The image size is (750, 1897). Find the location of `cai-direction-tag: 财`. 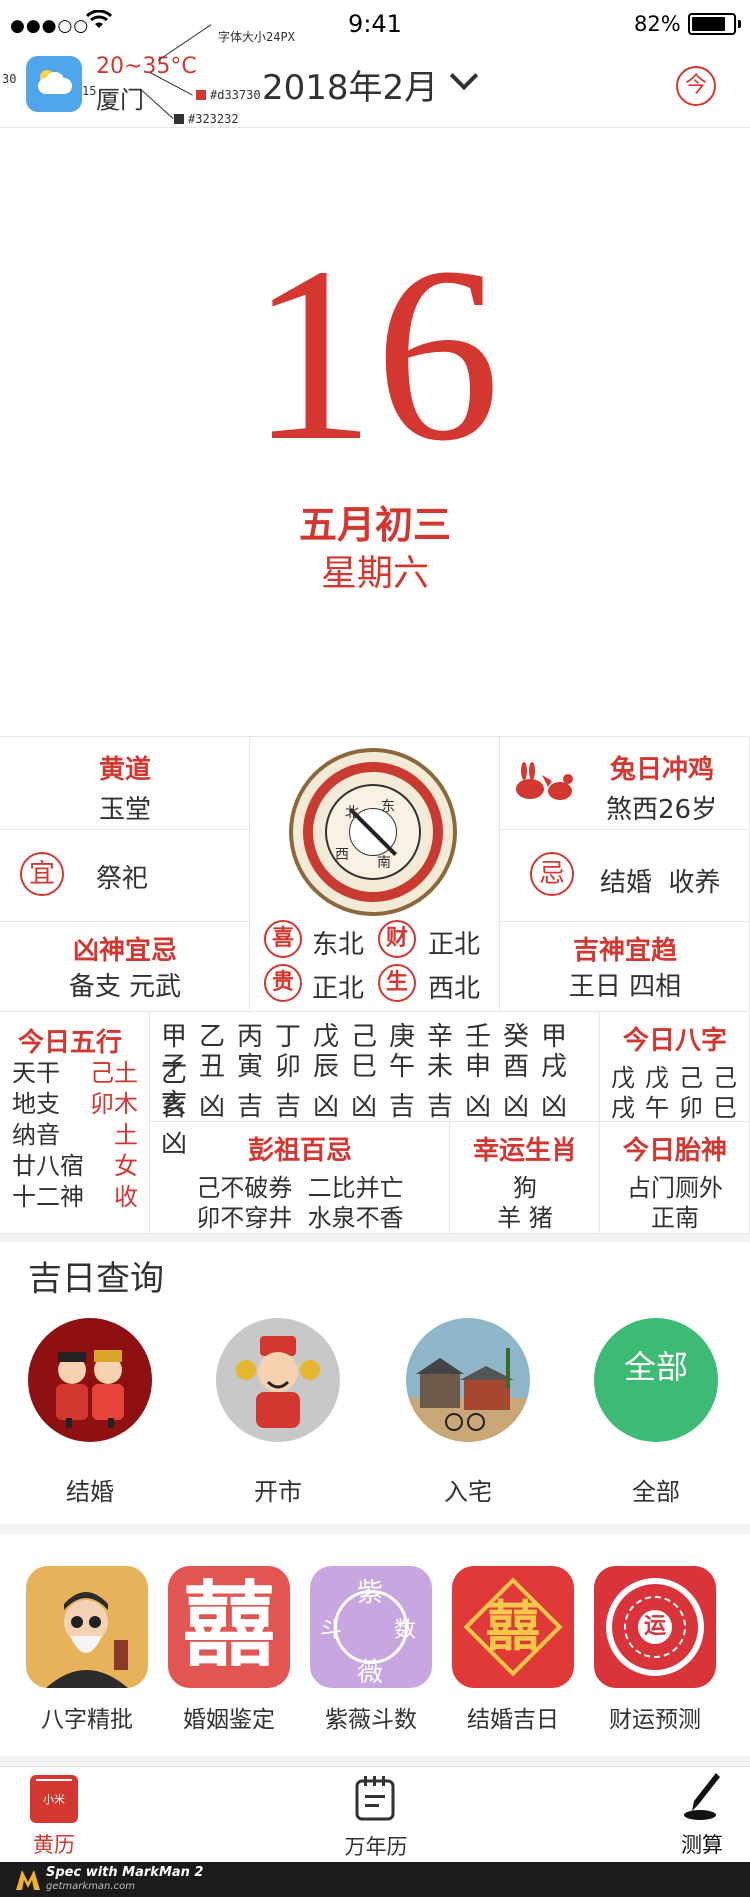

cai-direction-tag: 财 is located at coordinates (397, 939).